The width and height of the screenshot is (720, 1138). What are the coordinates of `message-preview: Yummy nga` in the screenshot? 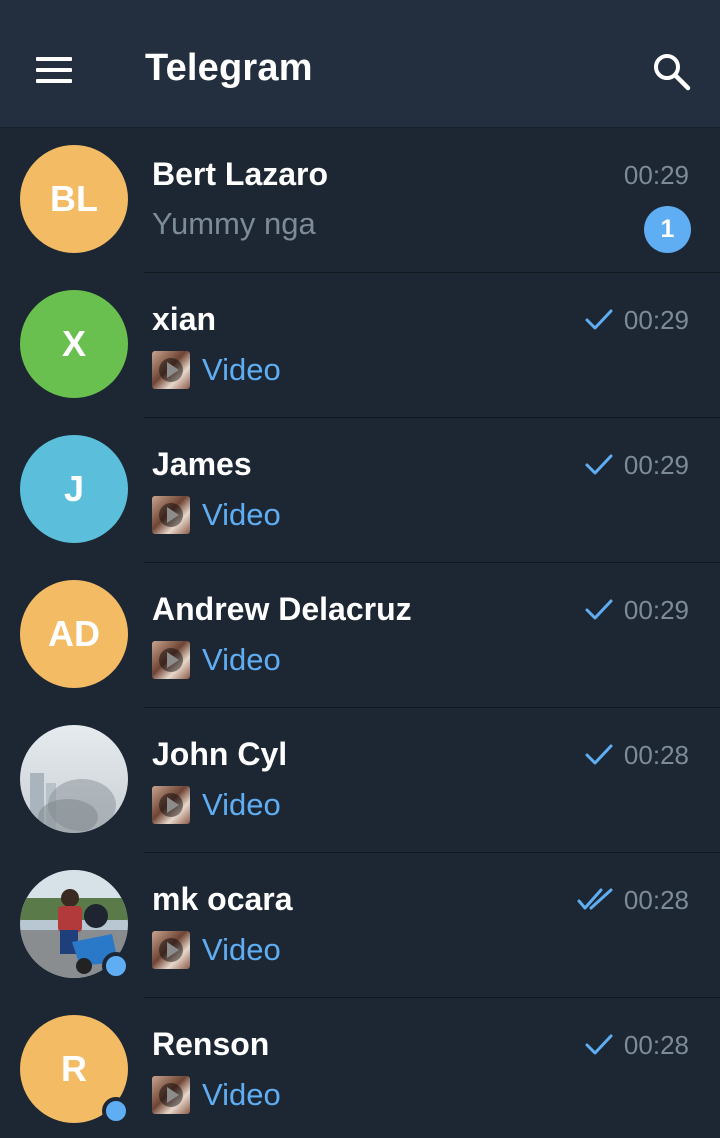 It's located at (234, 224).